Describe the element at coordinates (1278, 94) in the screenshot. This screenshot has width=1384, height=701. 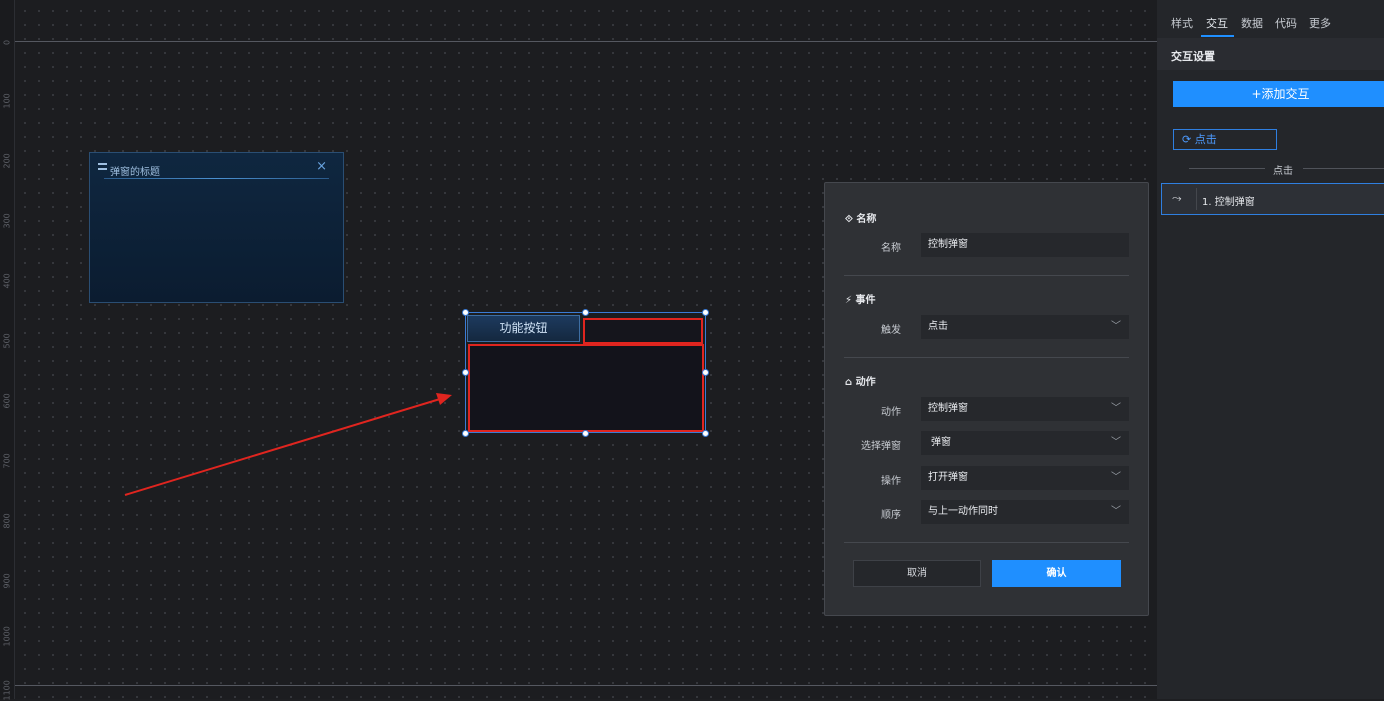
I see `add-interaction-button: +添加交互` at that location.